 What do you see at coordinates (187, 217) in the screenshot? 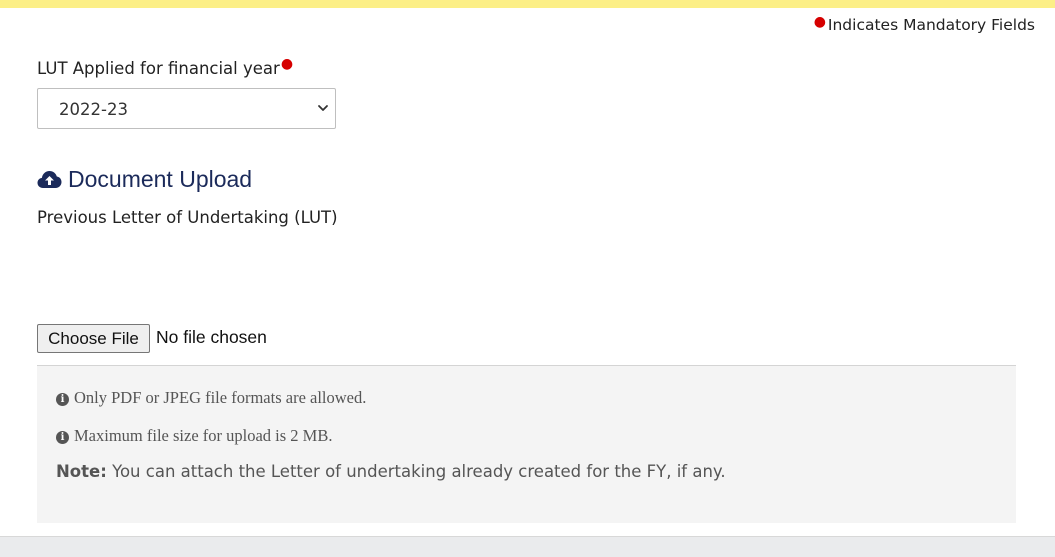
I see `previous-lut-label: Previous Letter of Undertaking (LUT)` at bounding box center [187, 217].